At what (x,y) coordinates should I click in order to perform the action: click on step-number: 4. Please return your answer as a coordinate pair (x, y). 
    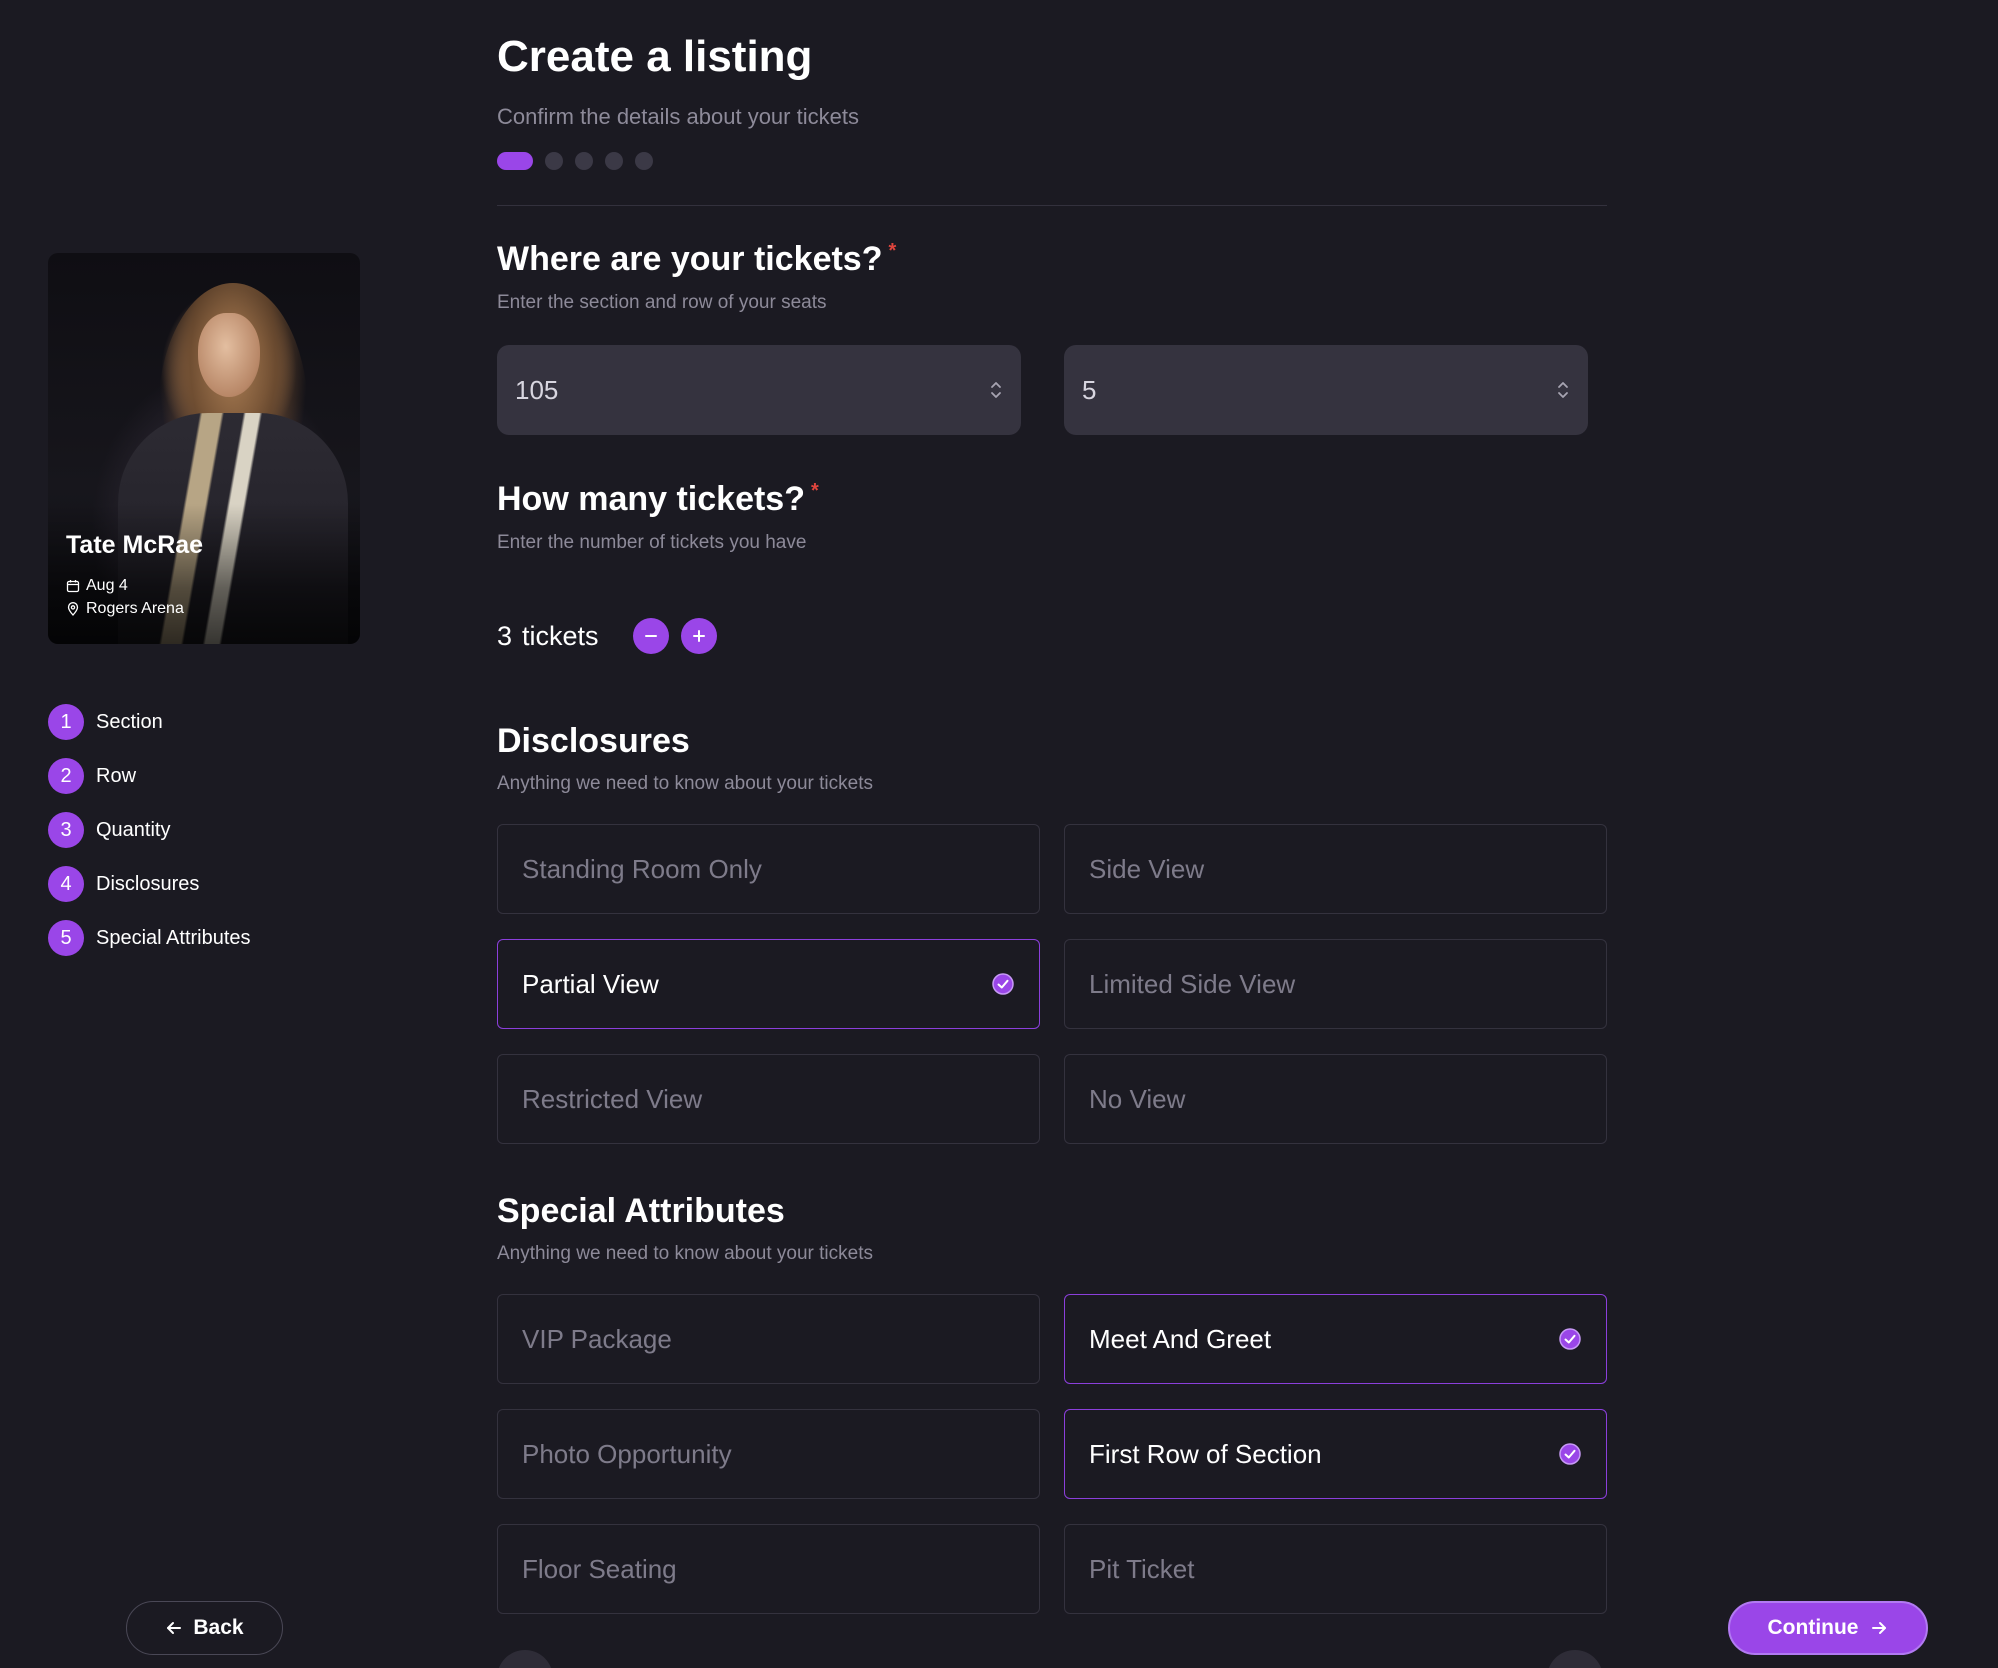
    Looking at the image, I should click on (66, 884).